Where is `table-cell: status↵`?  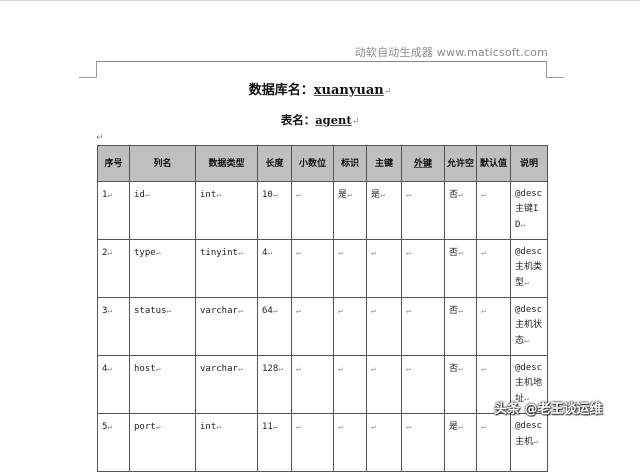
table-cell: status↵ is located at coordinates (162, 326).